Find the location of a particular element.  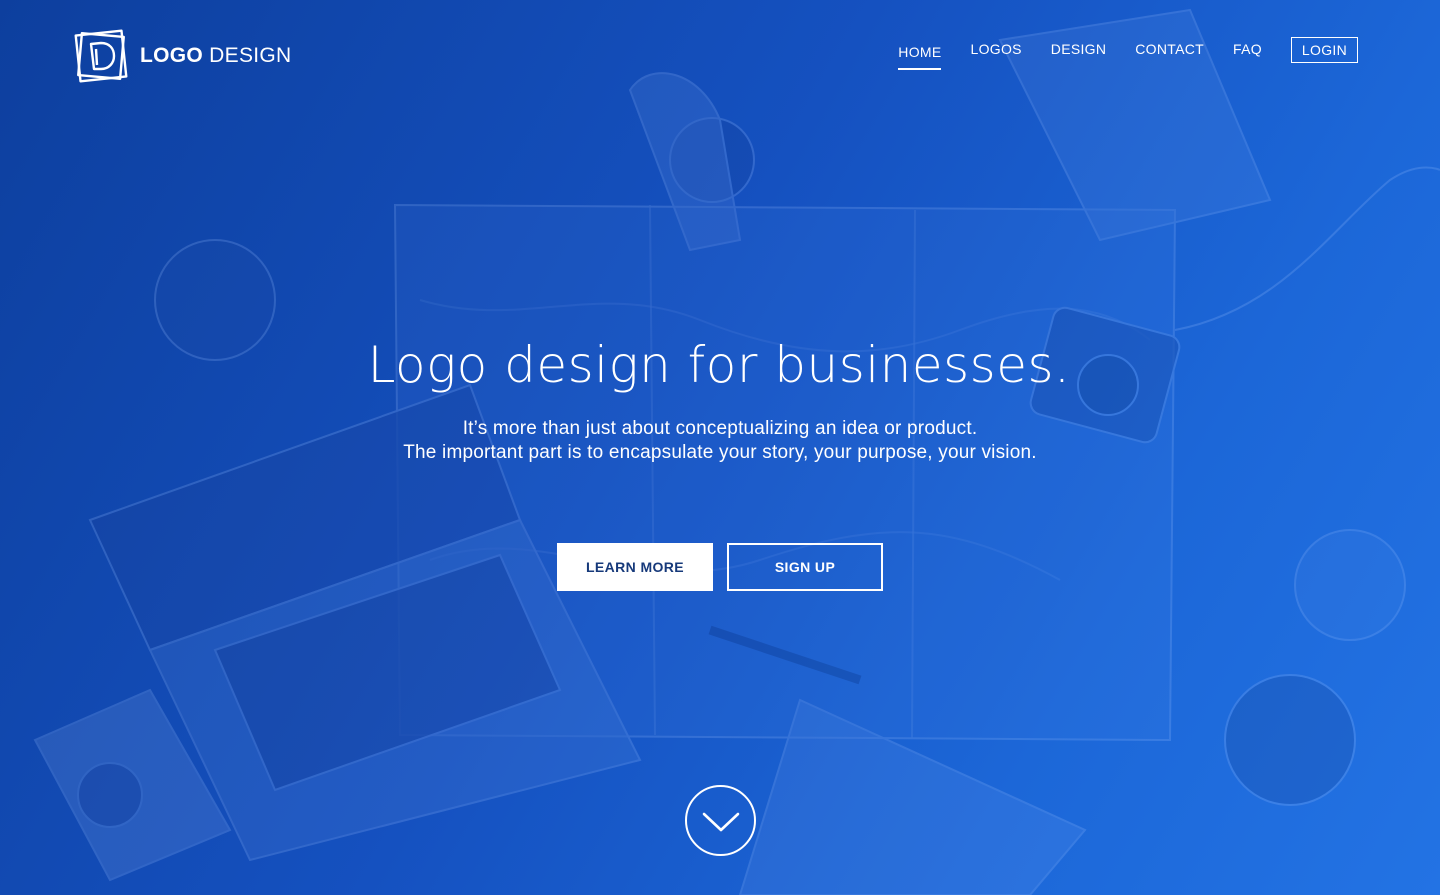

nav-item-contact: CONTACT is located at coordinates (1169, 52).